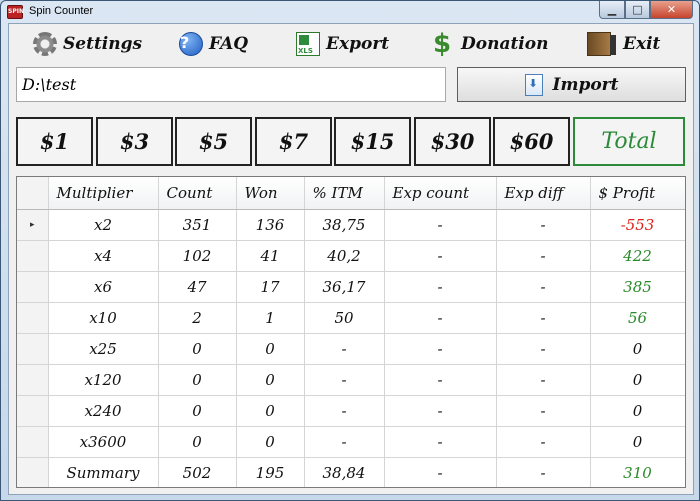 The height and width of the screenshot is (501, 700). Describe the element at coordinates (103, 287) in the screenshot. I see `table-cell-multiplier: x6` at that location.